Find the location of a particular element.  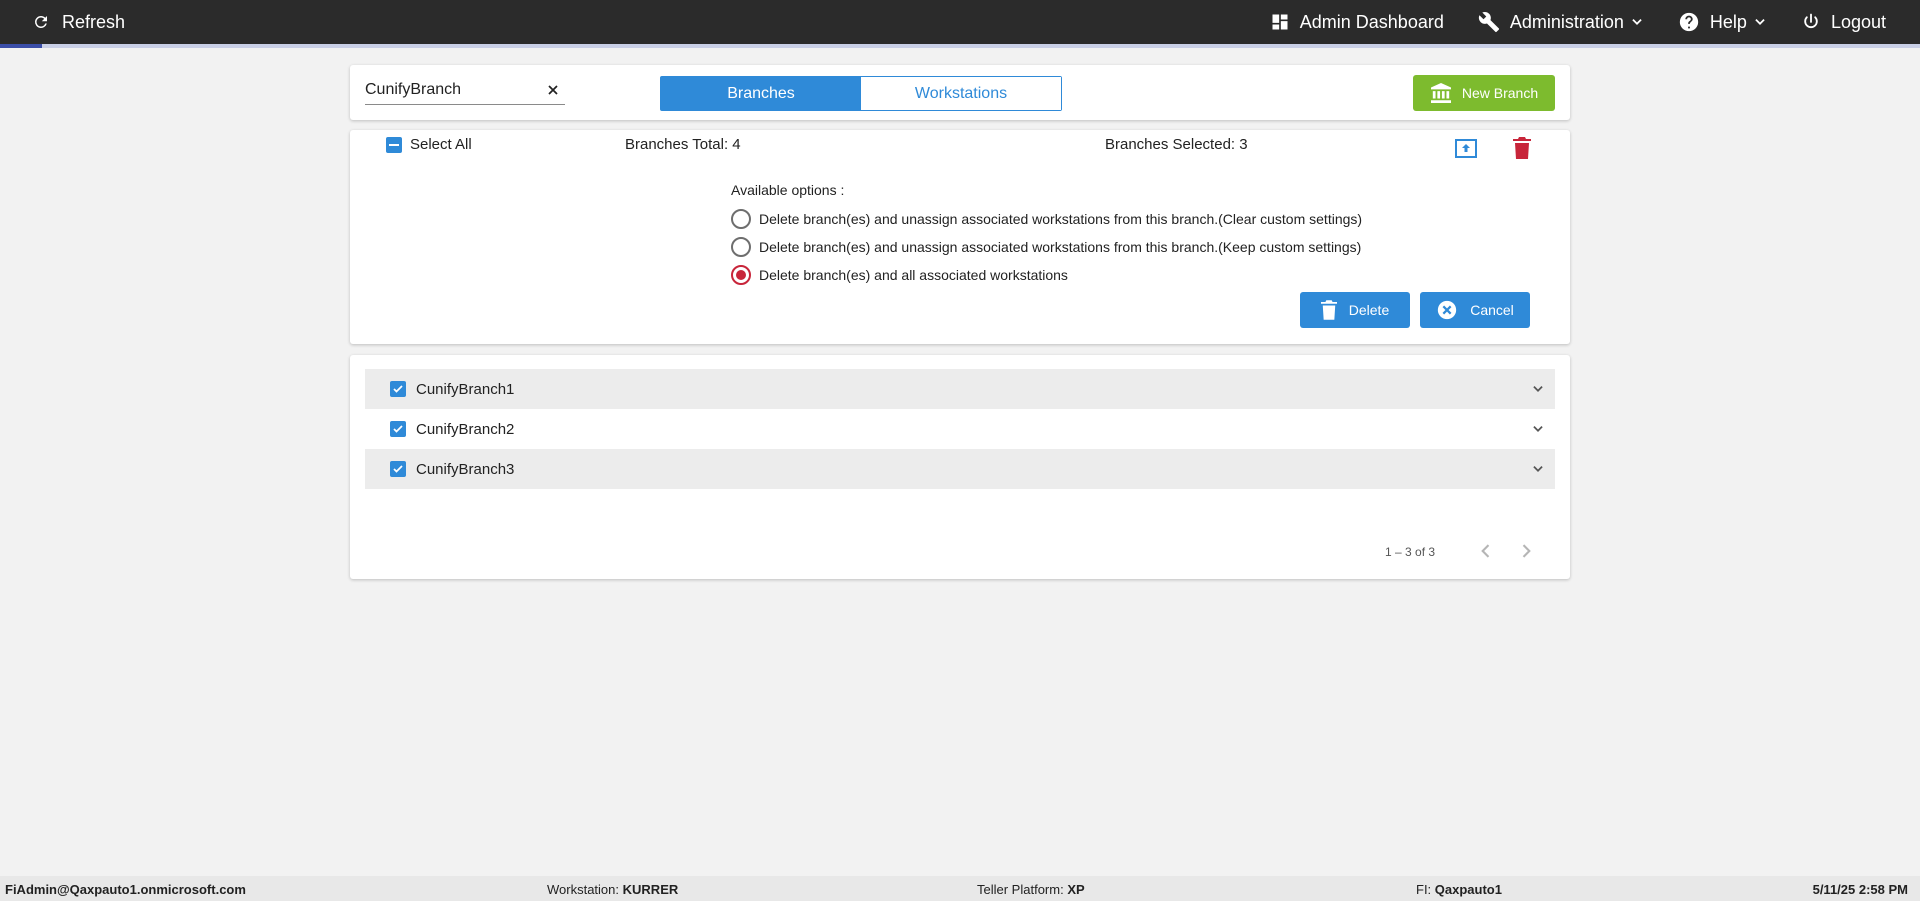

delete-icon-button is located at coordinates (1522, 148).